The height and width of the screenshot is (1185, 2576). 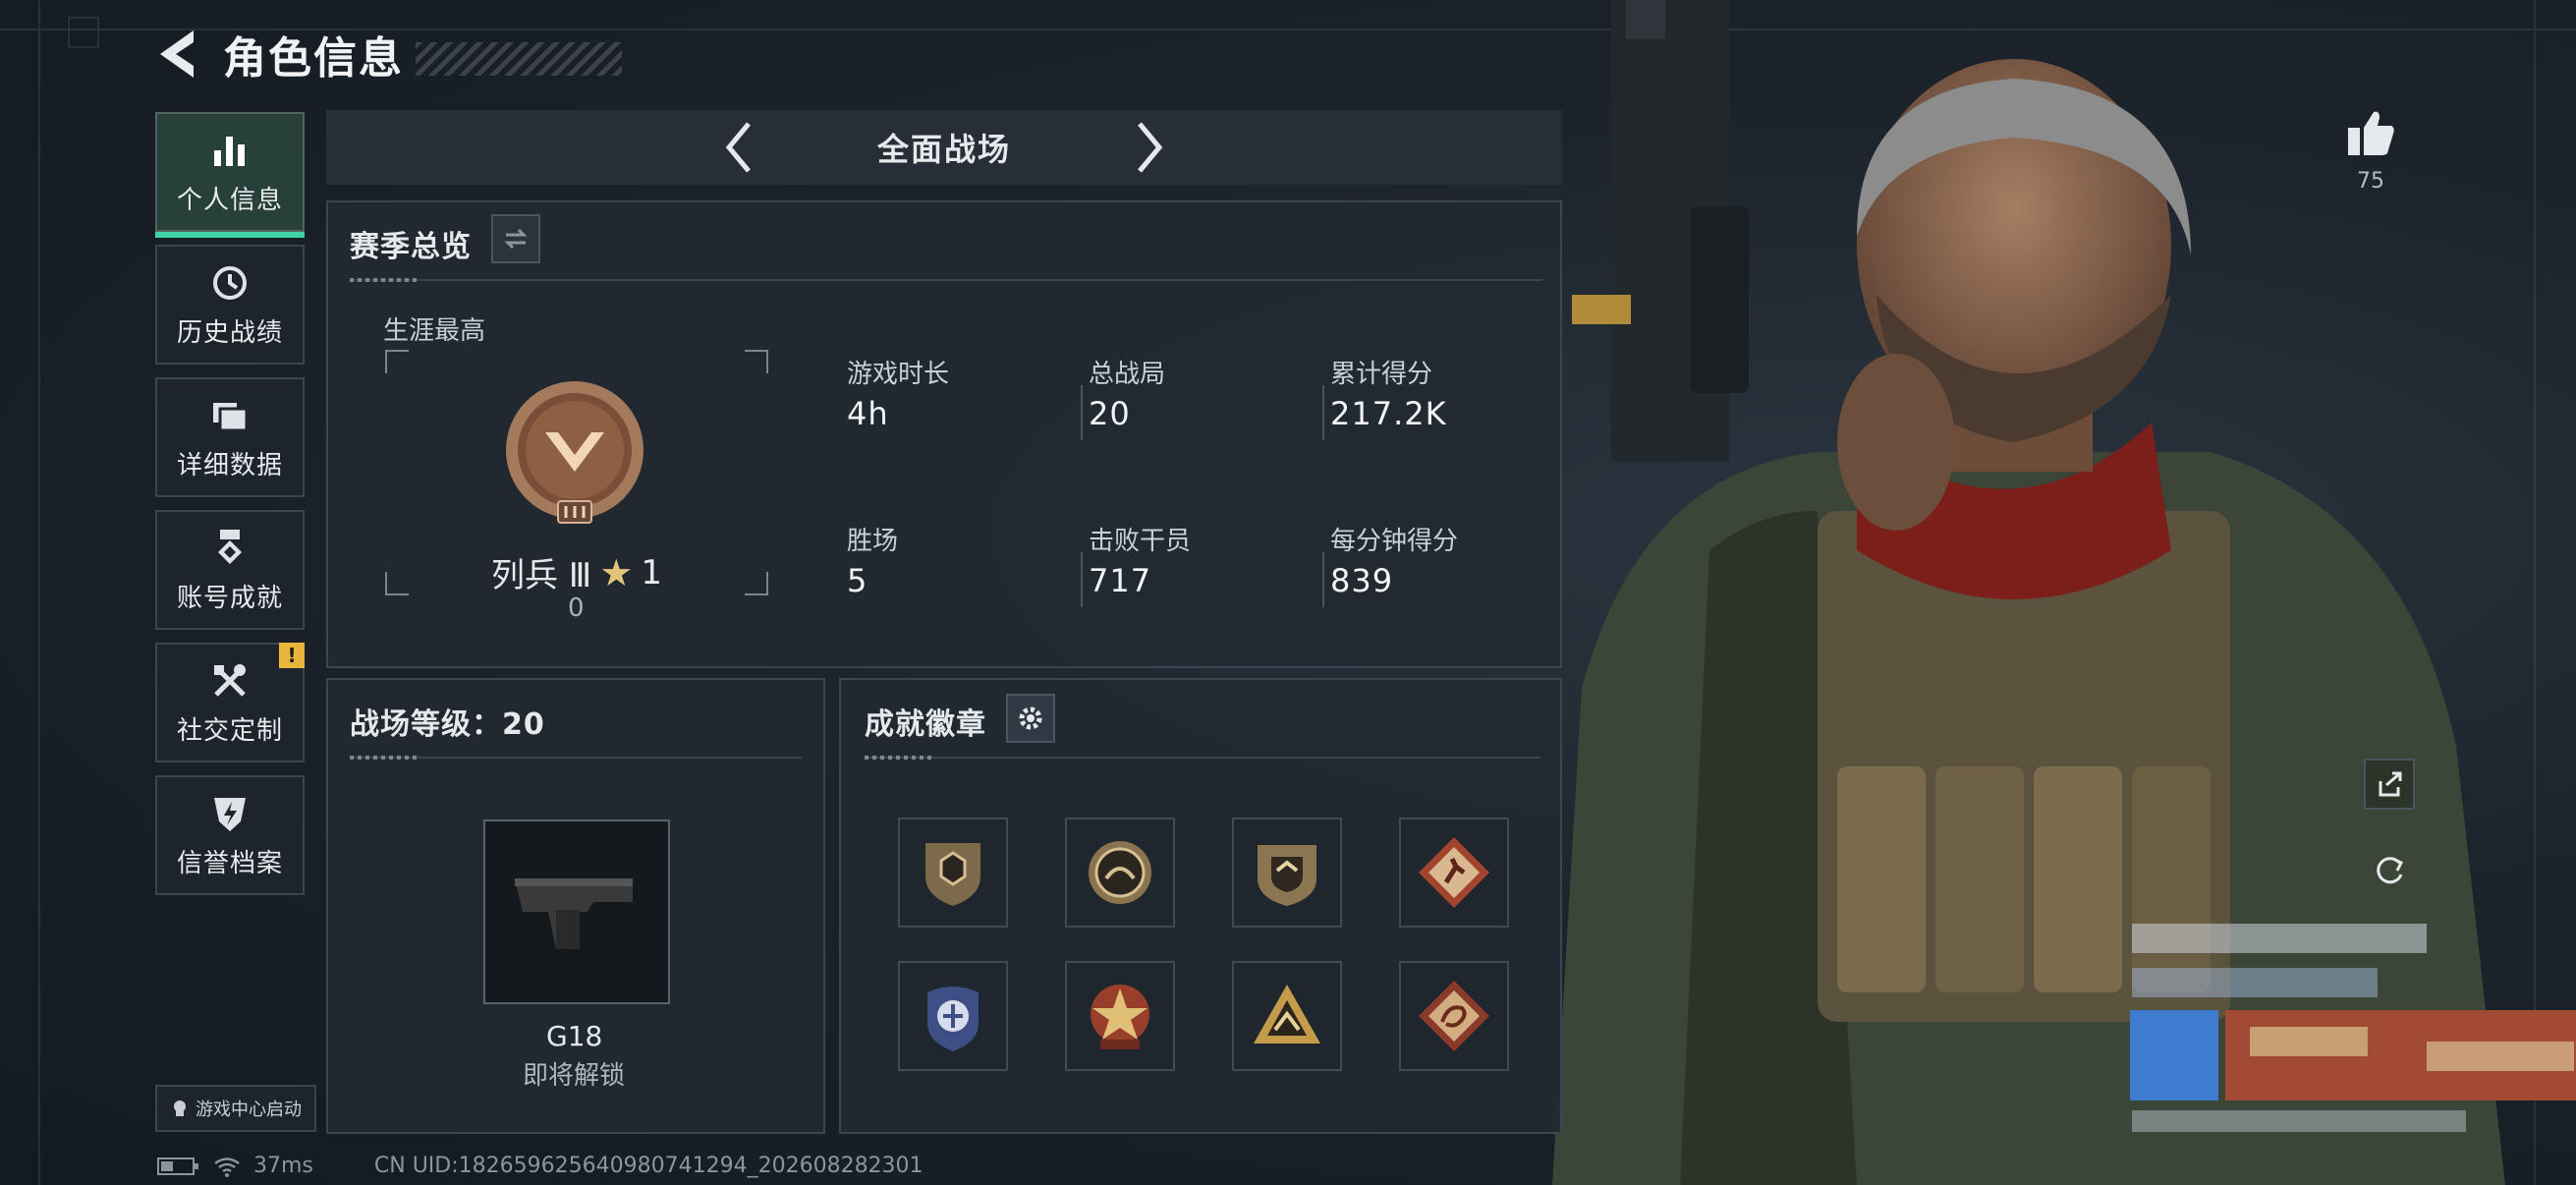 What do you see at coordinates (230, 305) in the screenshot?
I see `sidebar-item-history: 历史战绩` at bounding box center [230, 305].